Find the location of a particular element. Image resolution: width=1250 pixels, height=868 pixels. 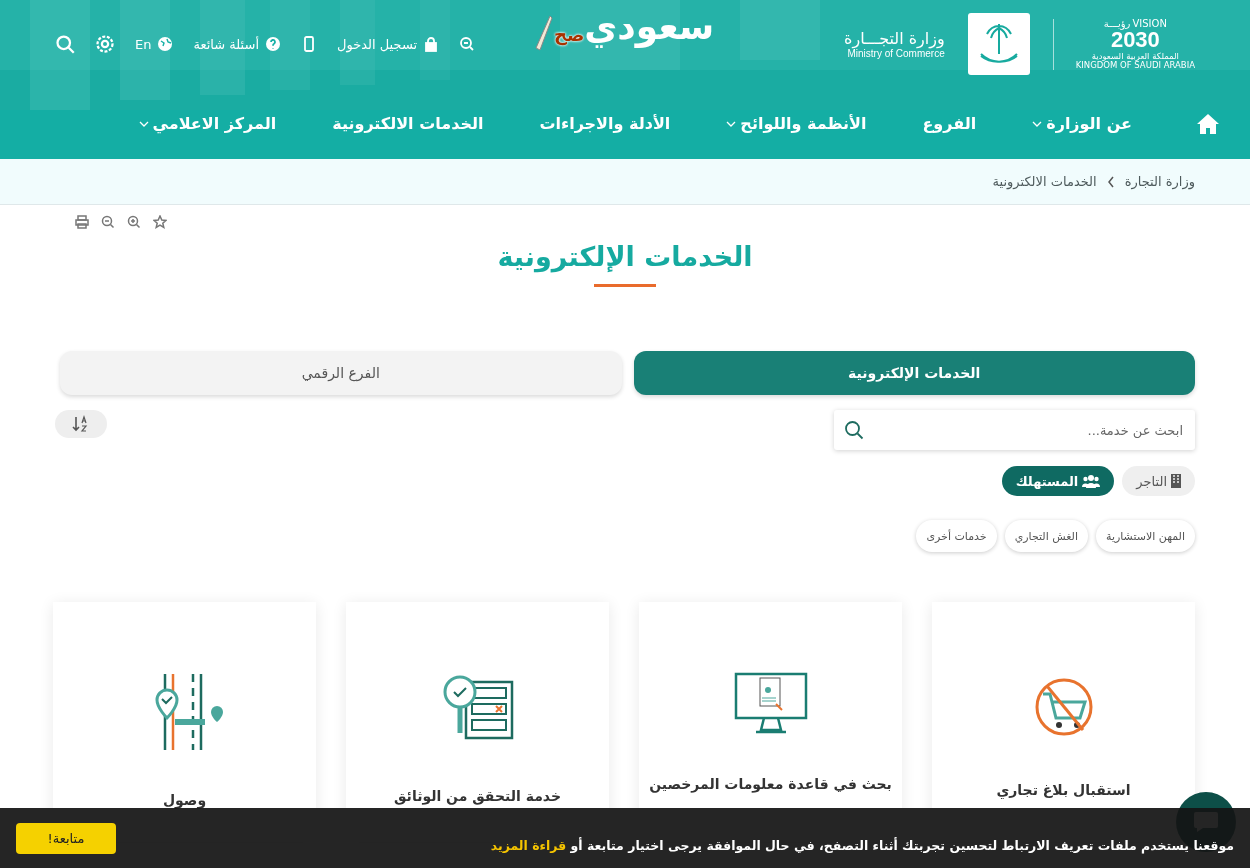

breadcrumb-link: وزارة التجارة is located at coordinates (1159, 181).